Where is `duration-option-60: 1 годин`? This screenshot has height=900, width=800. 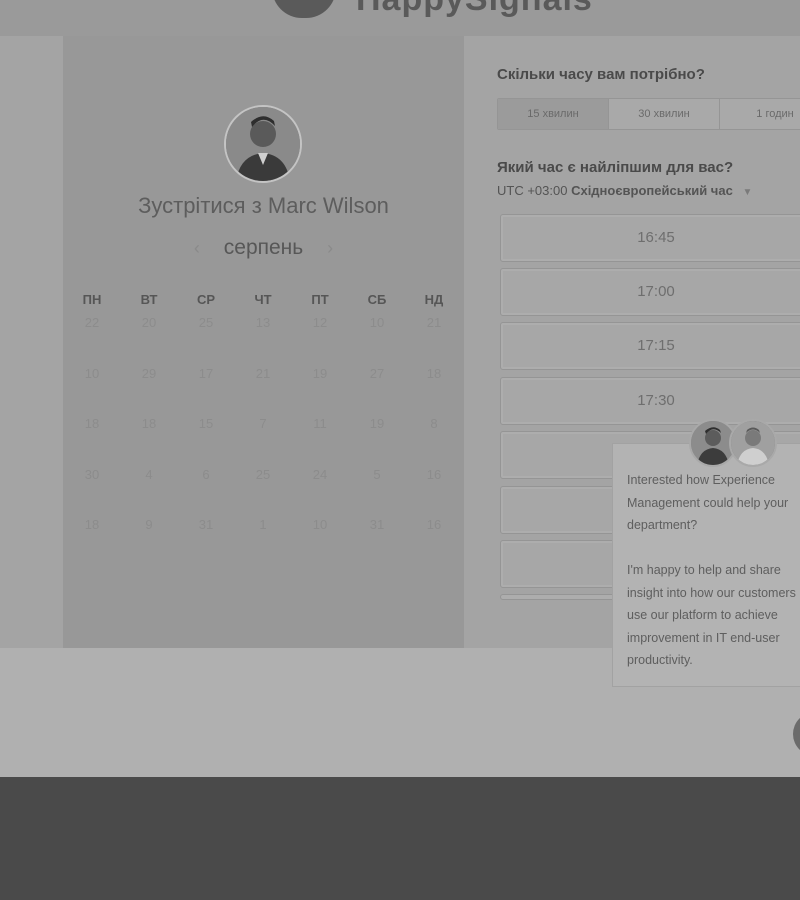
duration-option-60: 1 годин is located at coordinates (760, 114).